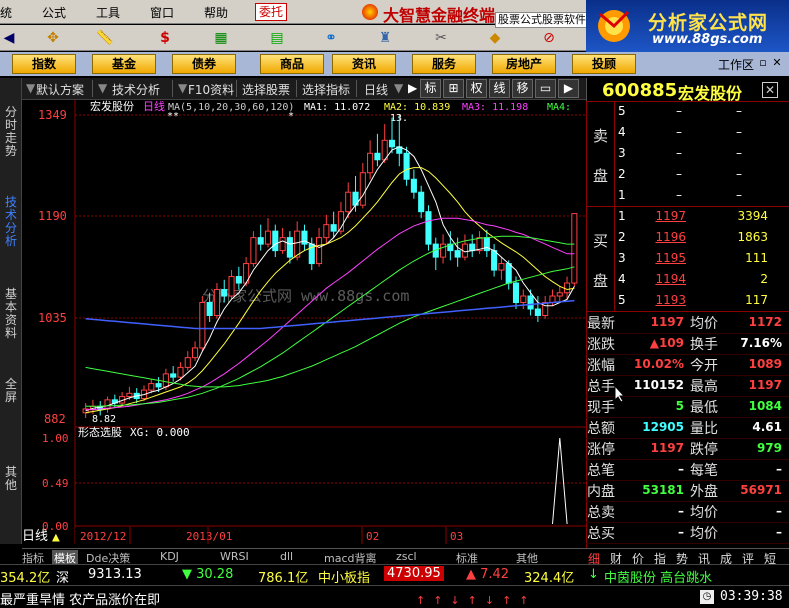 The image size is (789, 608). I want to click on cat-commodity-button: 商品, so click(292, 64).